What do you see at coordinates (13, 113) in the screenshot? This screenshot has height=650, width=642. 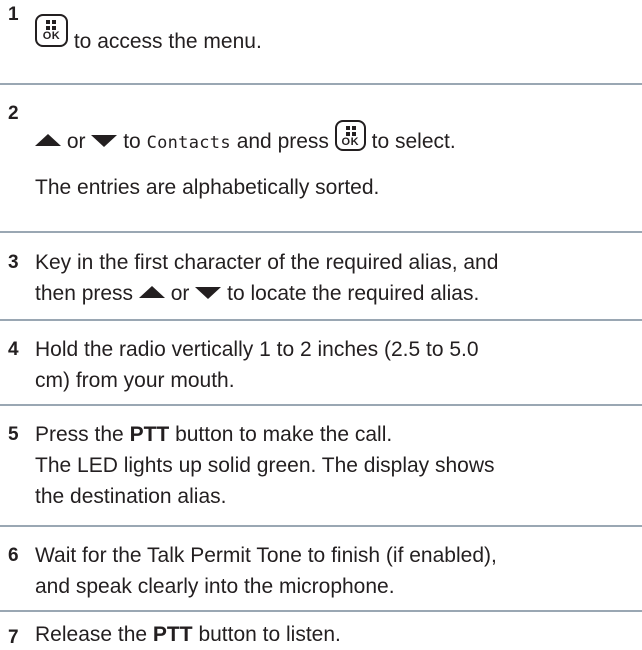 I see `step-number: 2` at bounding box center [13, 113].